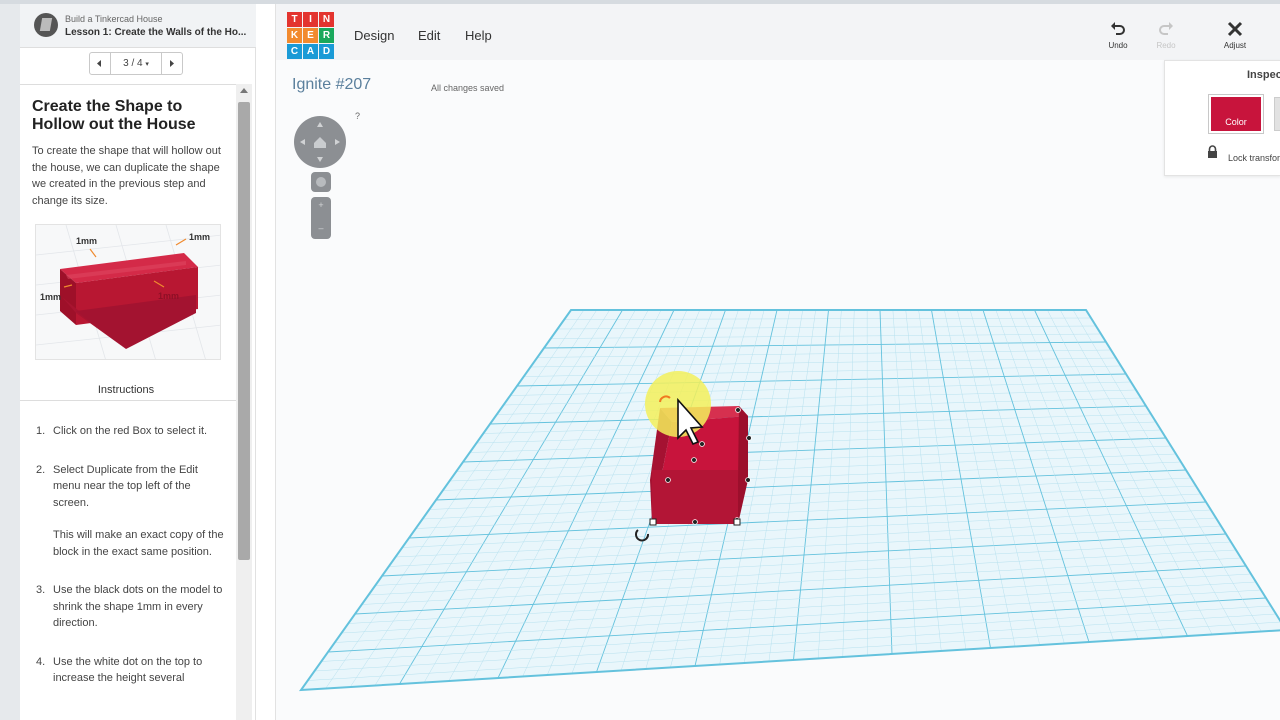  What do you see at coordinates (41, 431) in the screenshot?
I see `instruction-number: 1.` at bounding box center [41, 431].